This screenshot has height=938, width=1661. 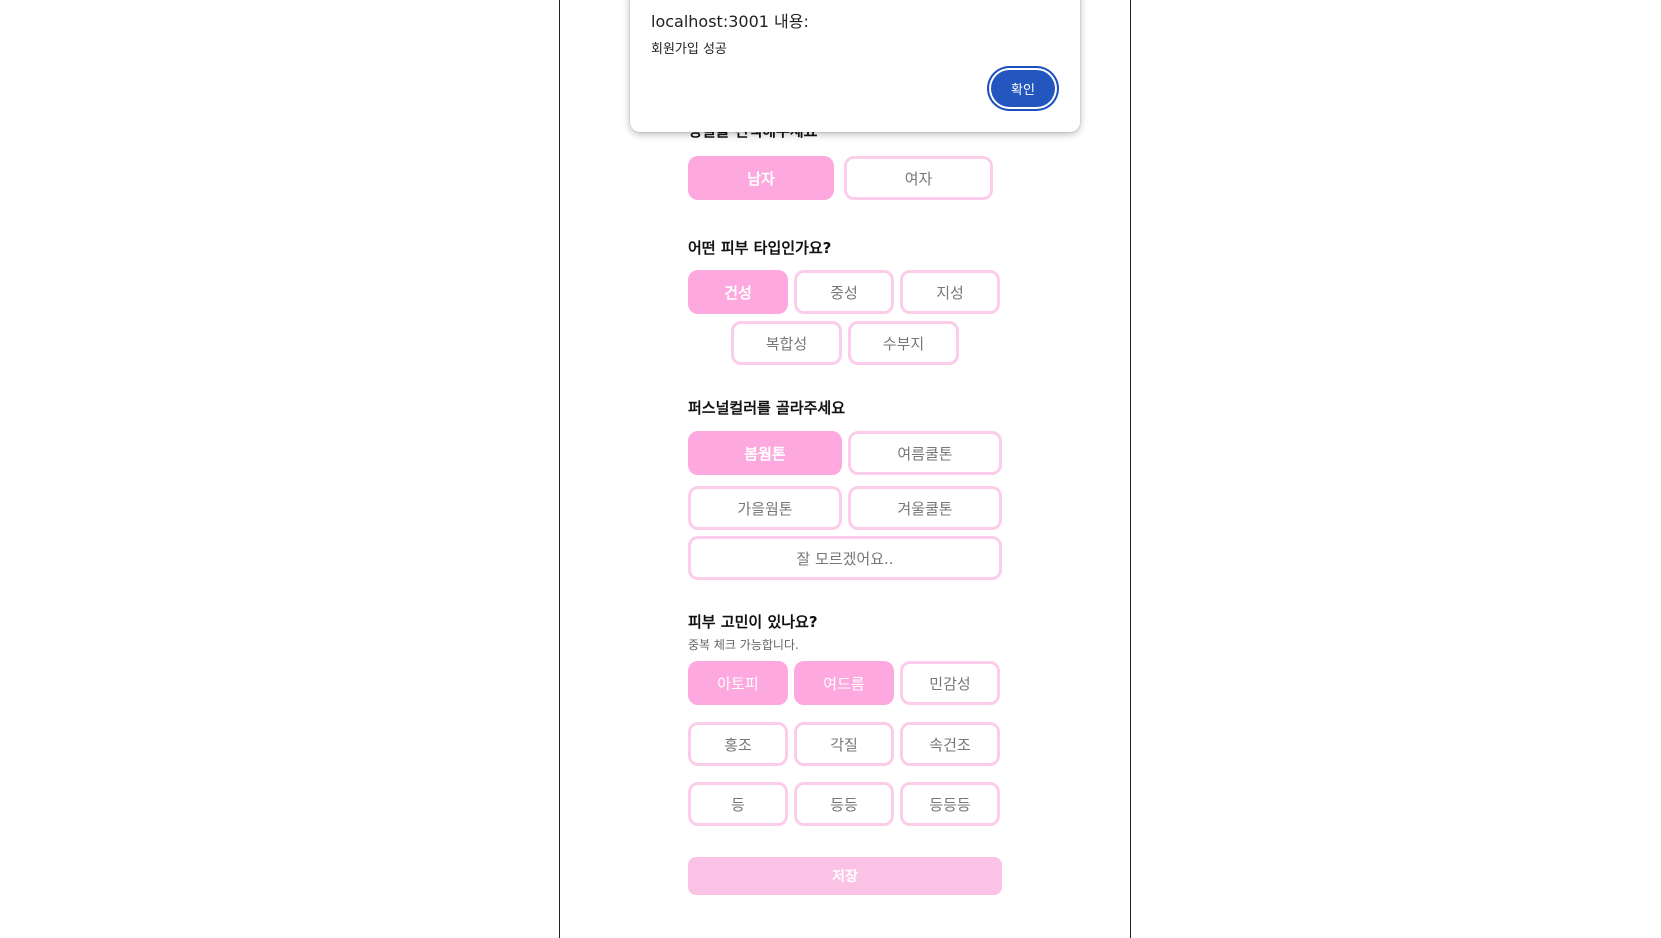 I want to click on skin-concern-option-etc1: 등, so click(x=738, y=804).